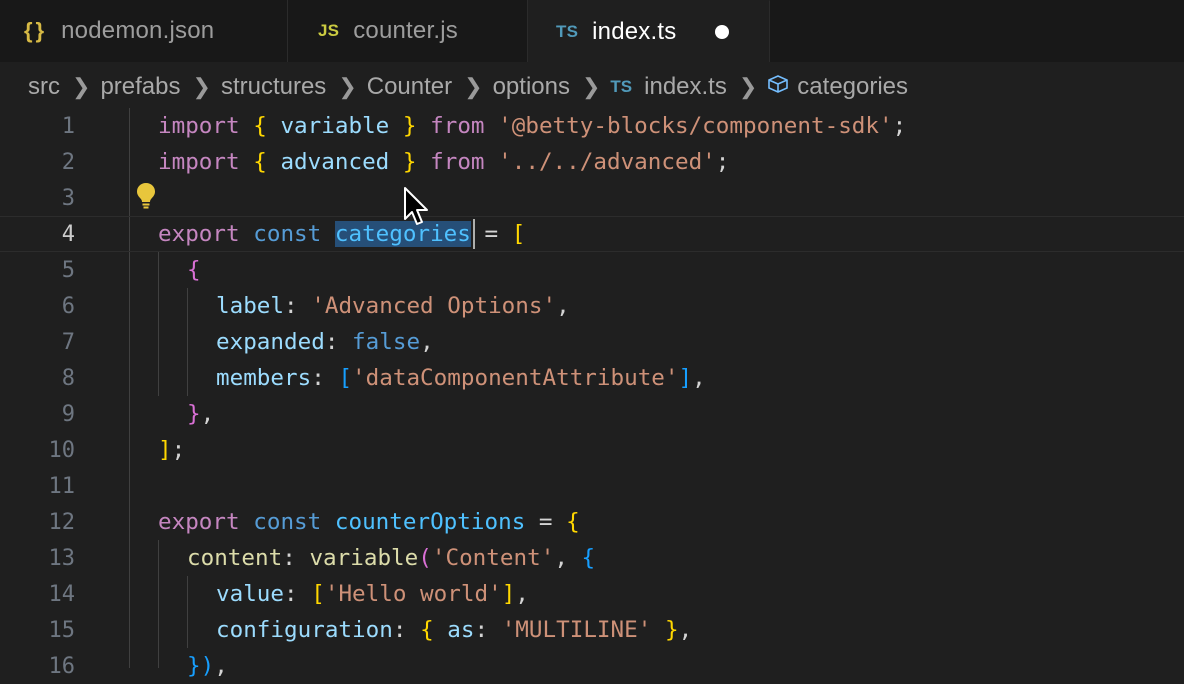 This screenshot has height=684, width=1184. Describe the element at coordinates (393, 306) in the screenshot. I see `code-text: label: 'Advanced Options',` at that location.